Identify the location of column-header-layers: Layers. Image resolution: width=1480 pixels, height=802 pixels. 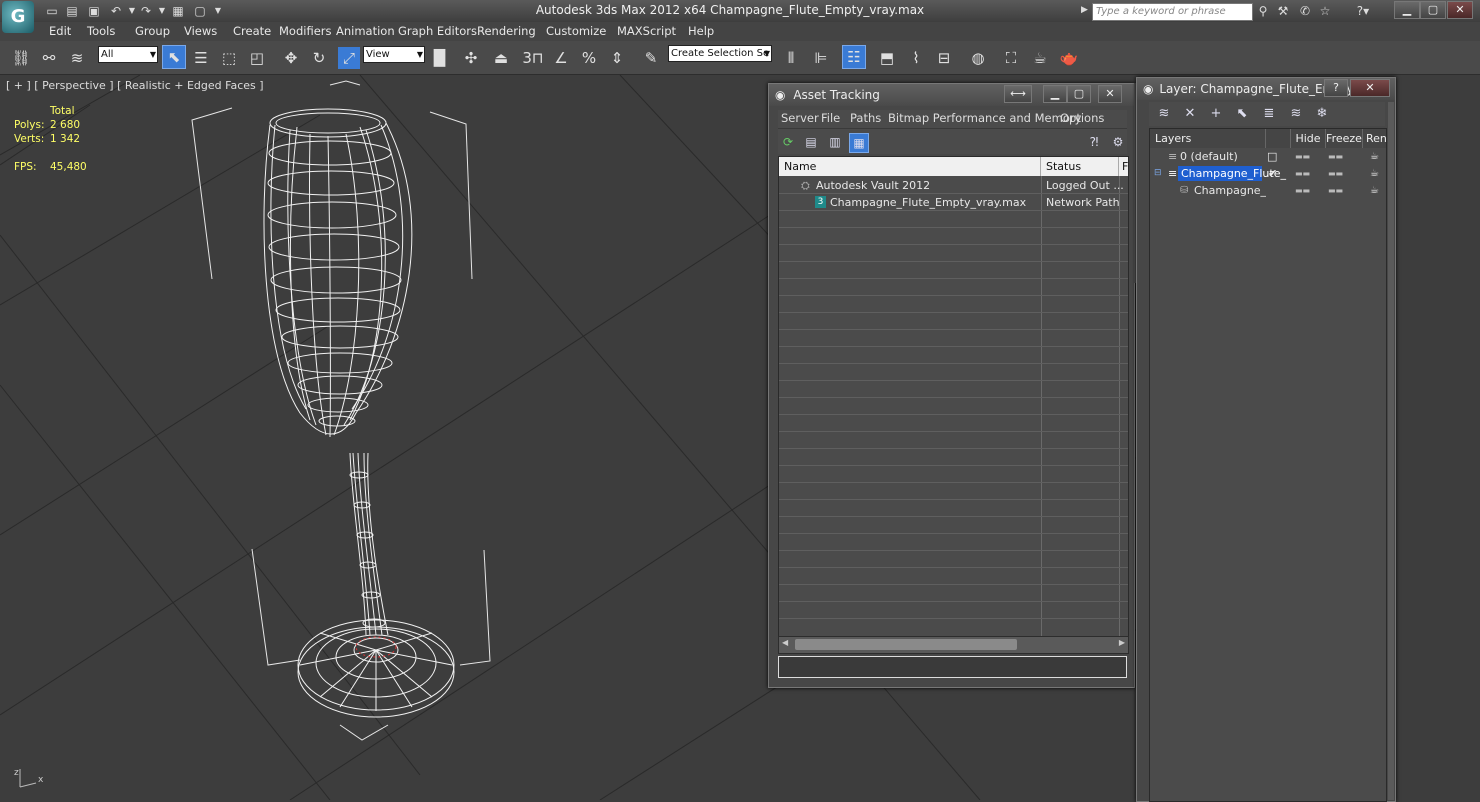
(1208, 138).